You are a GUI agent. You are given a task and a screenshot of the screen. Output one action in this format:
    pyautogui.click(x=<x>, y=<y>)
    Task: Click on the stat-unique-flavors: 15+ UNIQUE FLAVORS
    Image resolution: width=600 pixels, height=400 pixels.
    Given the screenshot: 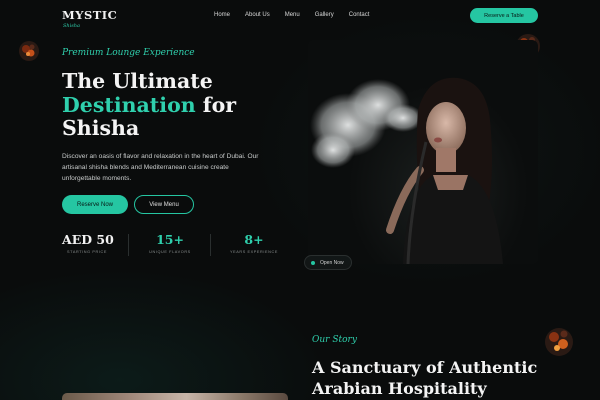 What is the action you would take?
    pyautogui.click(x=170, y=243)
    